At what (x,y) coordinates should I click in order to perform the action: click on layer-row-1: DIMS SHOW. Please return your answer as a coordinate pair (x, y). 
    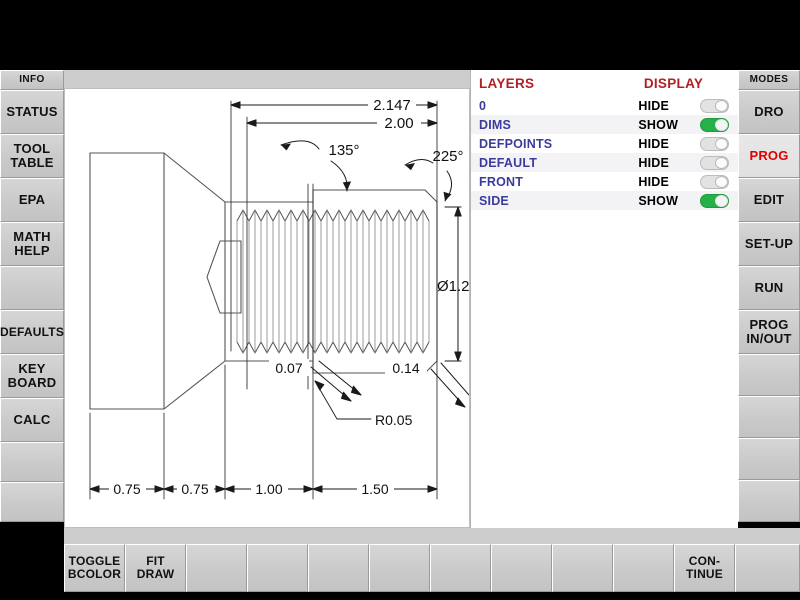
    Looking at the image, I should click on (604, 124).